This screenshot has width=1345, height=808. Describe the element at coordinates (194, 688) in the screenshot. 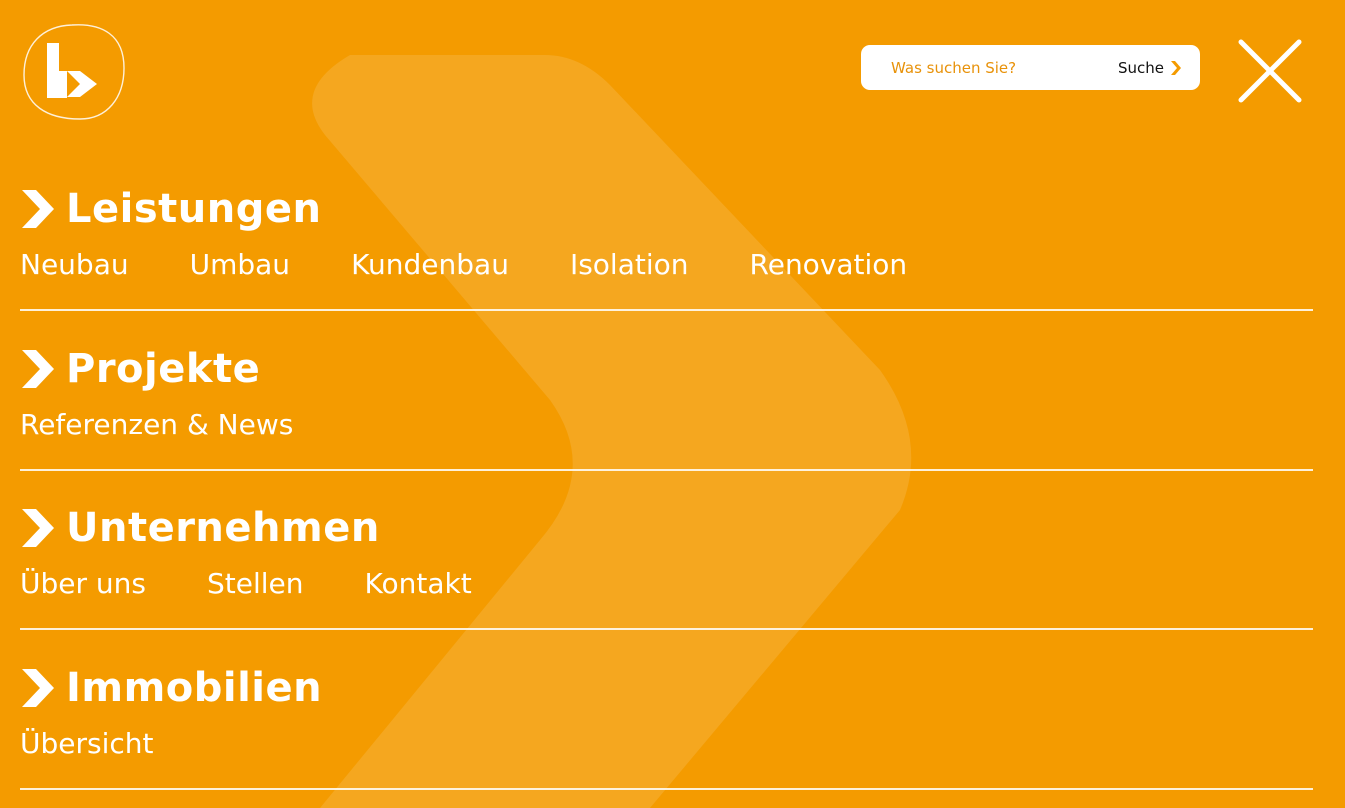

I see `section-title: Immobilien` at that location.